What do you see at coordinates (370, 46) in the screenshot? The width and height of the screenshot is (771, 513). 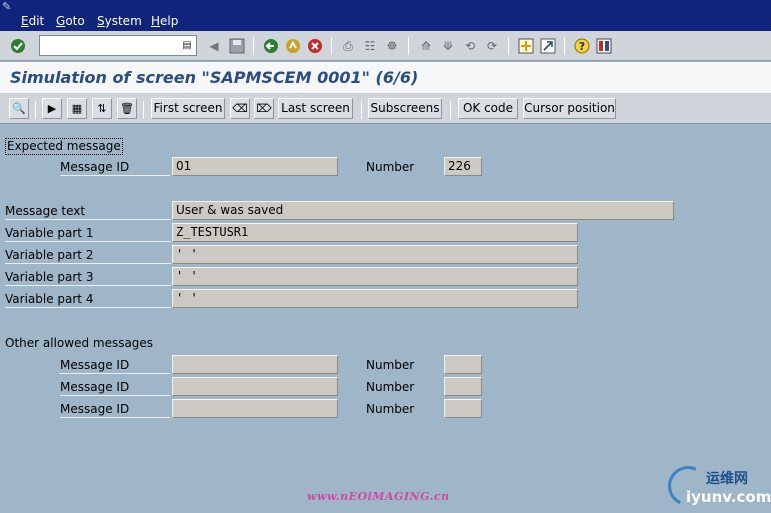 I see `find-icon: ☷` at bounding box center [370, 46].